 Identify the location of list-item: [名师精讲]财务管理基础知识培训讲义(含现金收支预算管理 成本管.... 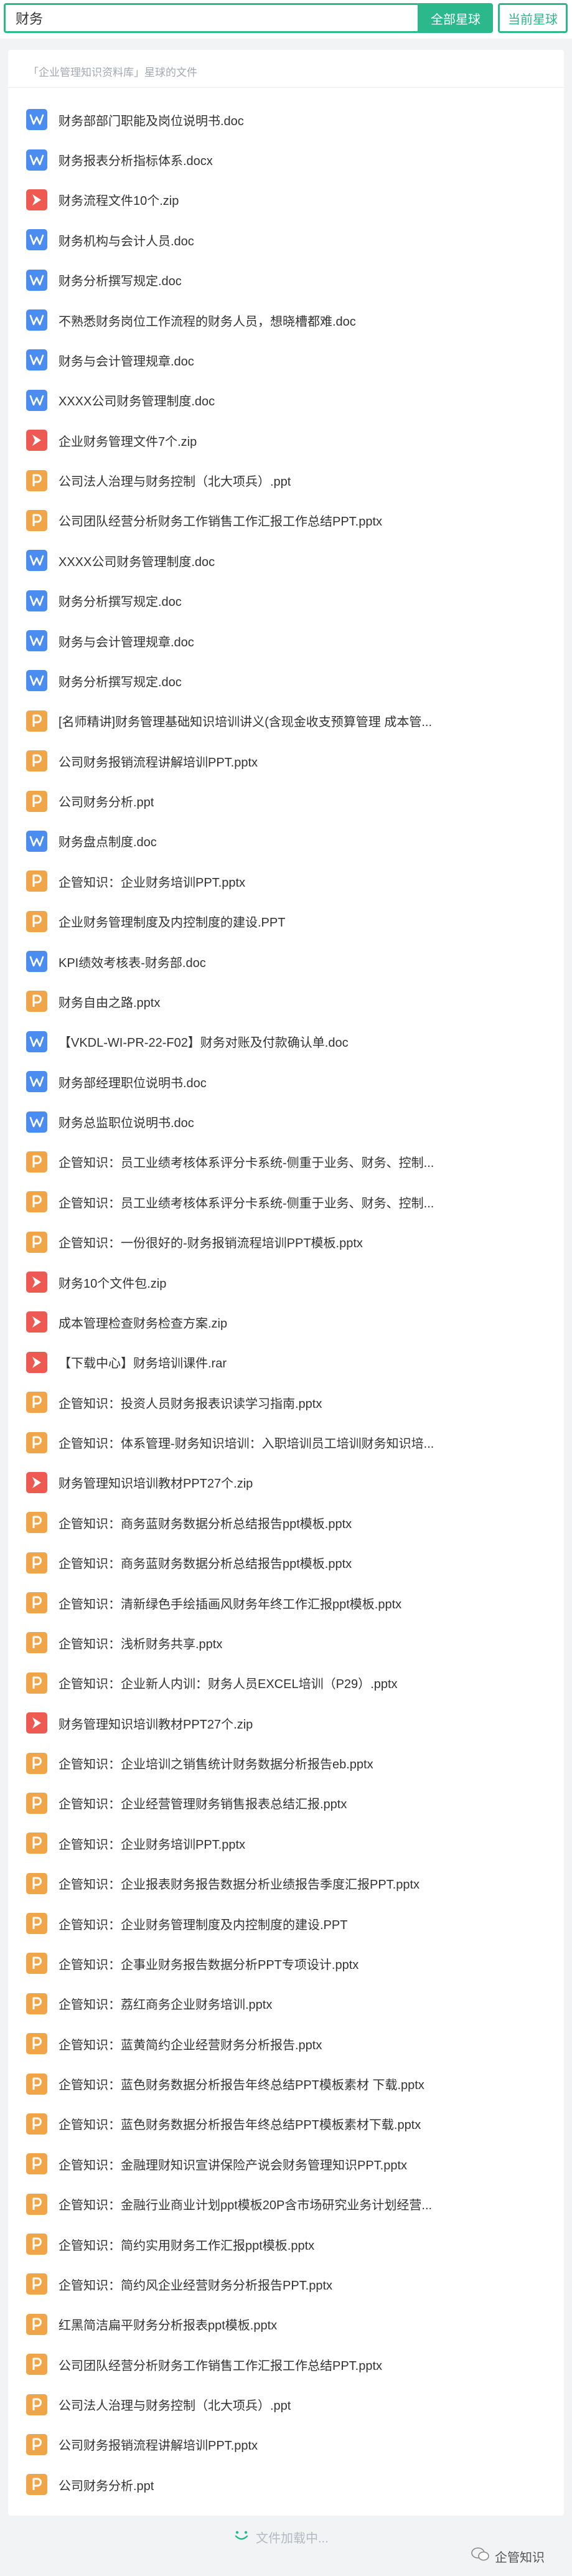
(286, 721).